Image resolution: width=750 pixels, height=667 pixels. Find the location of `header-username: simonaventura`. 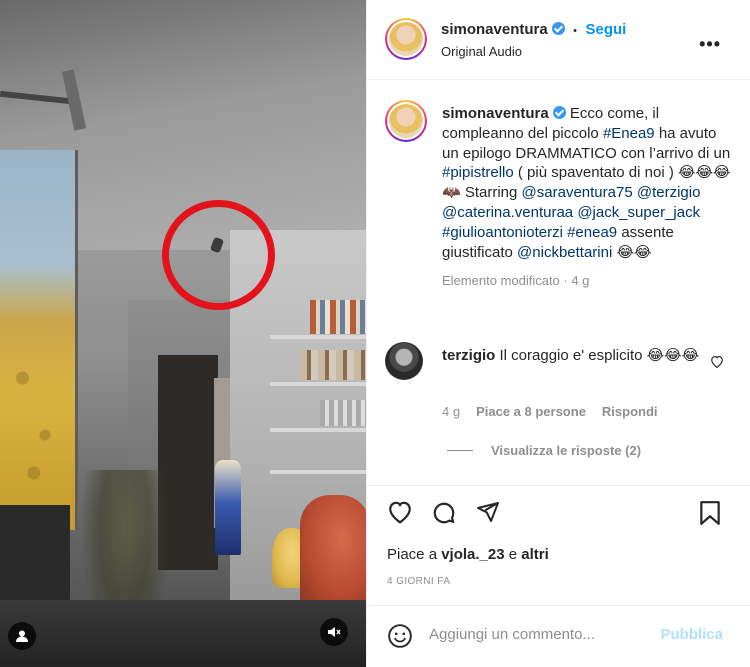

header-username: simonaventura is located at coordinates (494, 29).